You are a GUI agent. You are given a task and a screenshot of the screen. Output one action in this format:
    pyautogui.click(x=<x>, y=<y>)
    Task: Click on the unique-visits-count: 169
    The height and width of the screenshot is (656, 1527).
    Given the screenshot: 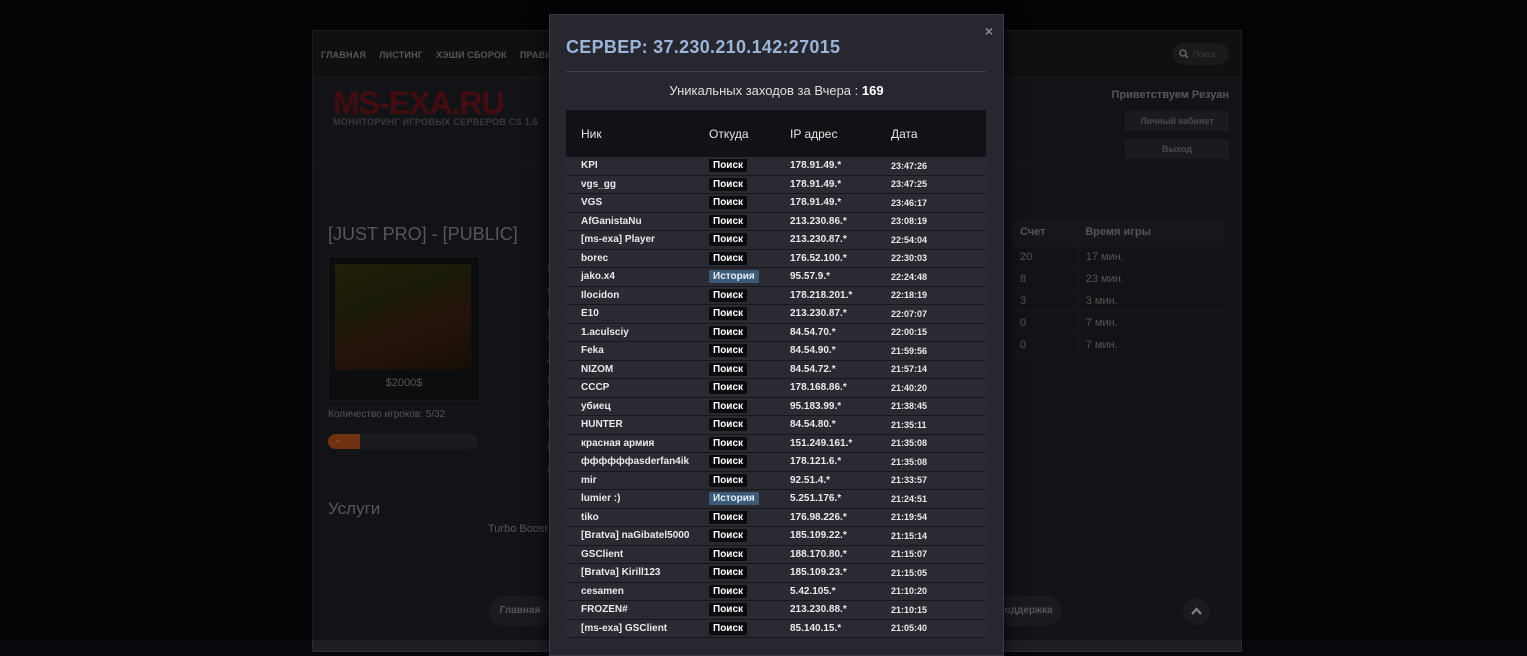 What is the action you would take?
    pyautogui.click(x=872, y=90)
    